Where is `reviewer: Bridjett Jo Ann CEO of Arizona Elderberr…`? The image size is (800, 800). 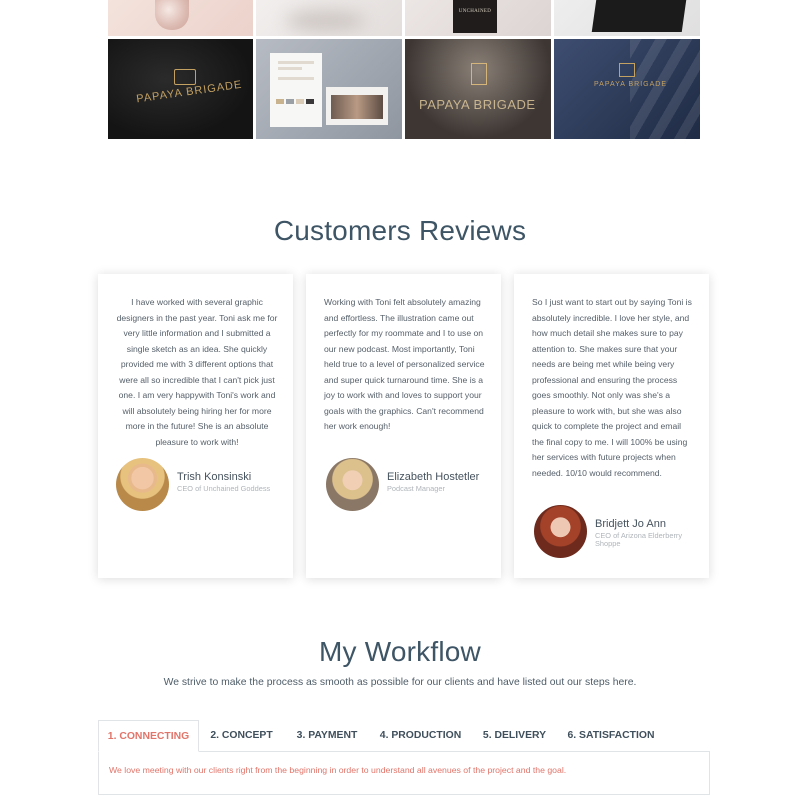 reviewer: Bridjett Jo Ann CEO of Arizona Elderberr… is located at coordinates (619, 533).